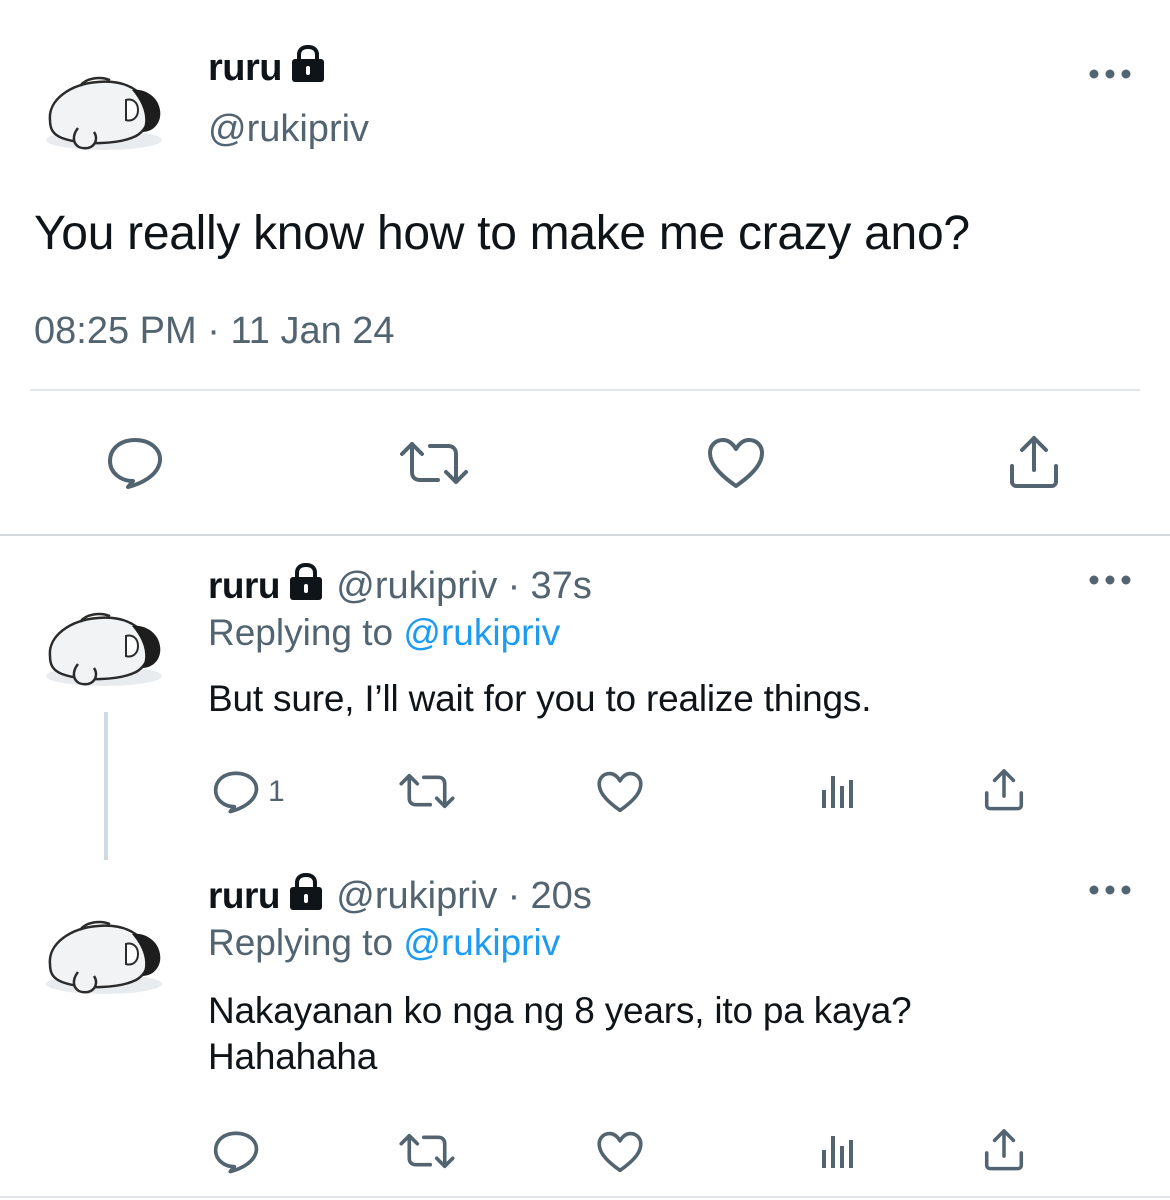  I want to click on reply-count: 1, so click(276, 791).